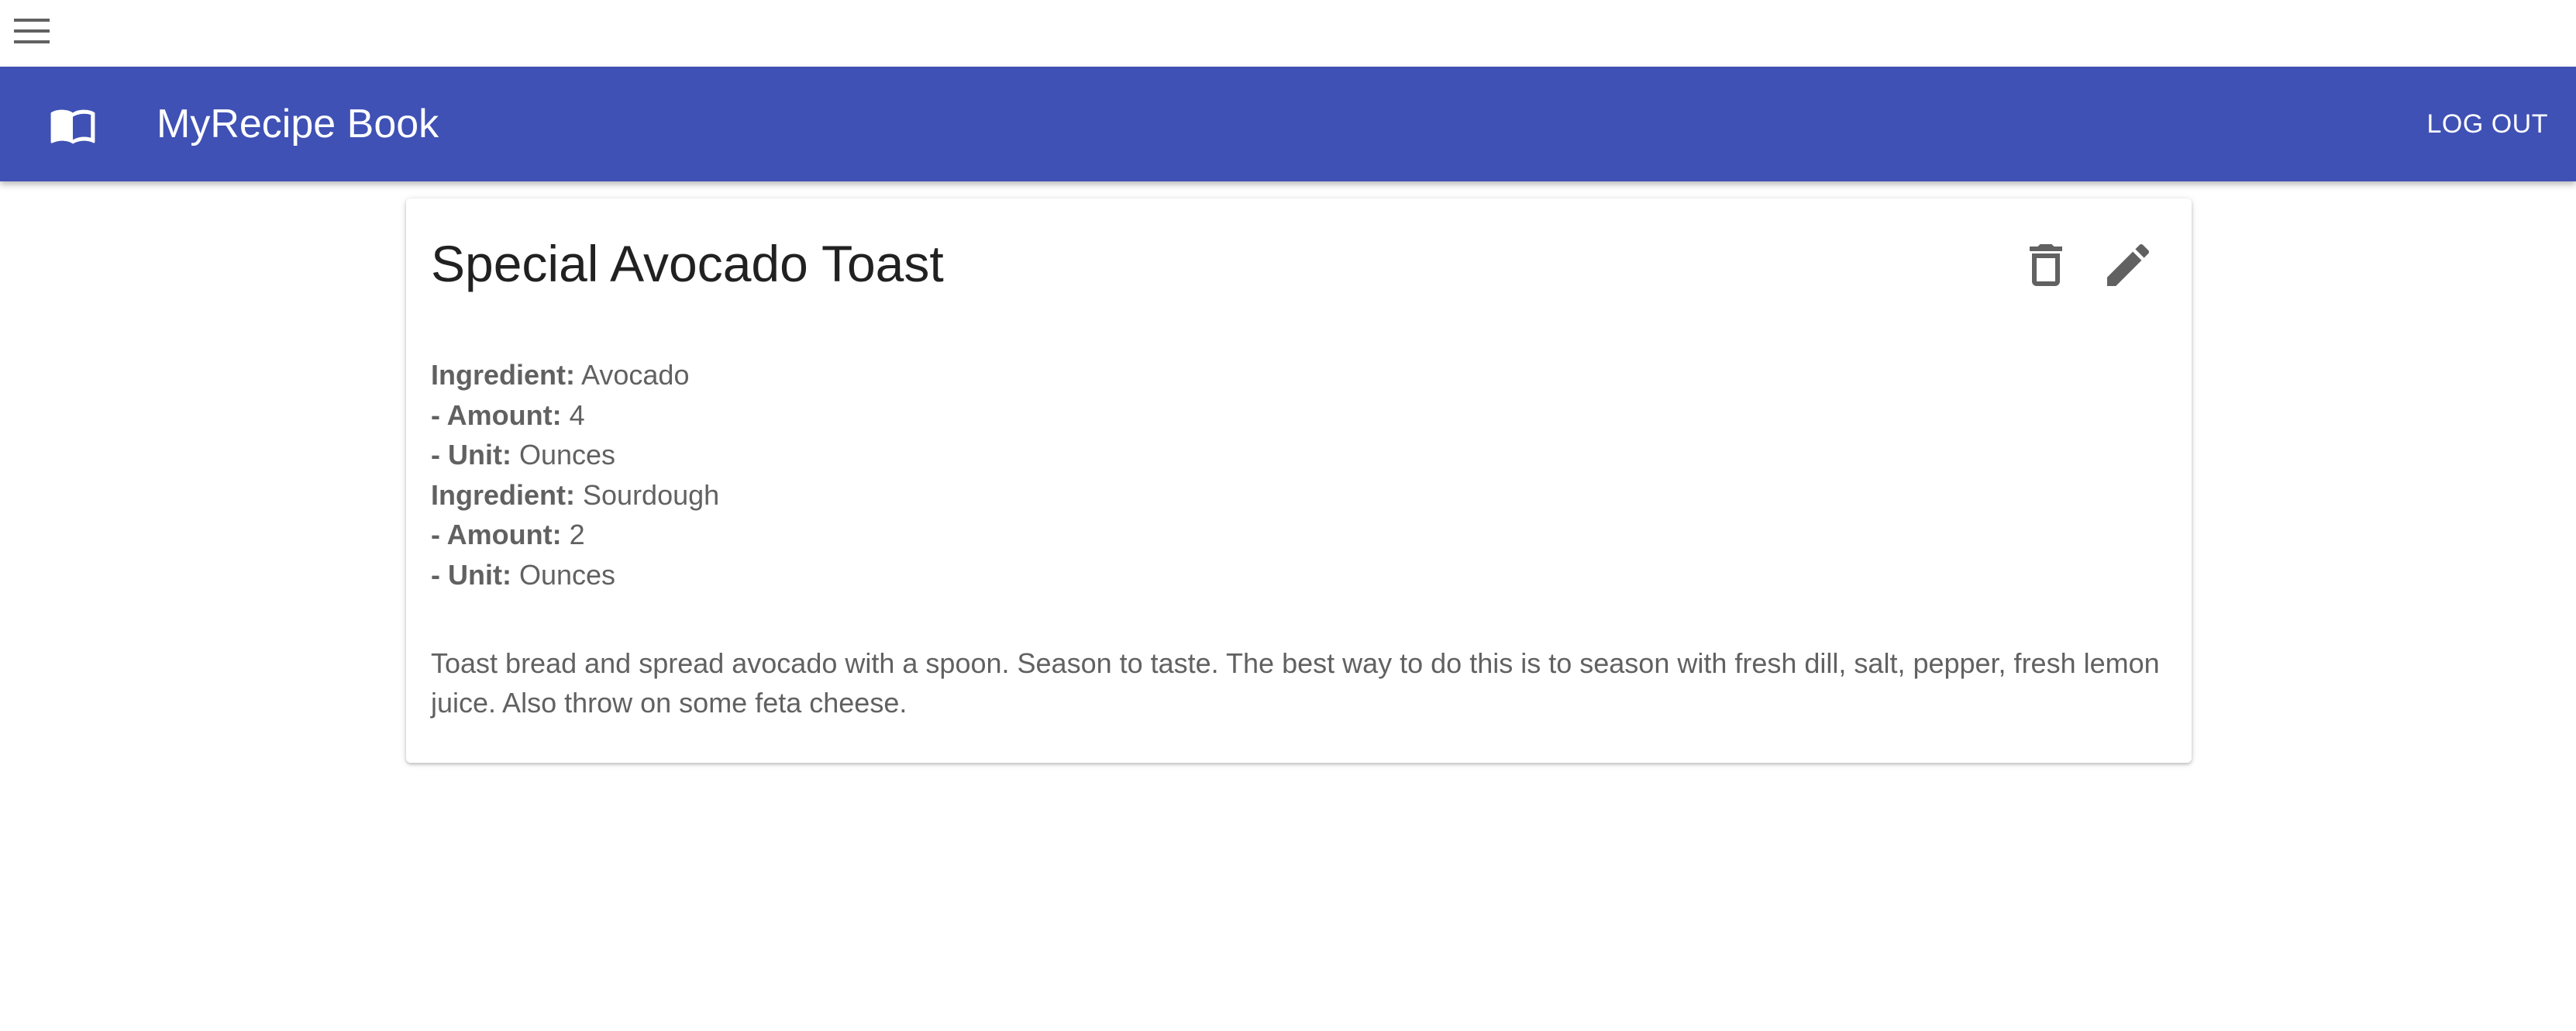 The image size is (2576, 1031). Describe the element at coordinates (1288, 124) in the screenshot. I see `app-bar: MyRecipe Book LOG OUT` at that location.